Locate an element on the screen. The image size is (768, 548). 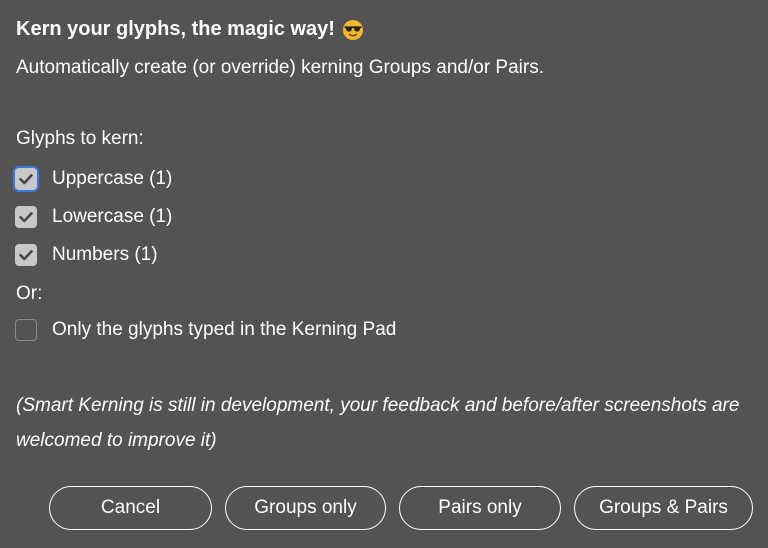
cancel-button: Cancel is located at coordinates (130, 508).